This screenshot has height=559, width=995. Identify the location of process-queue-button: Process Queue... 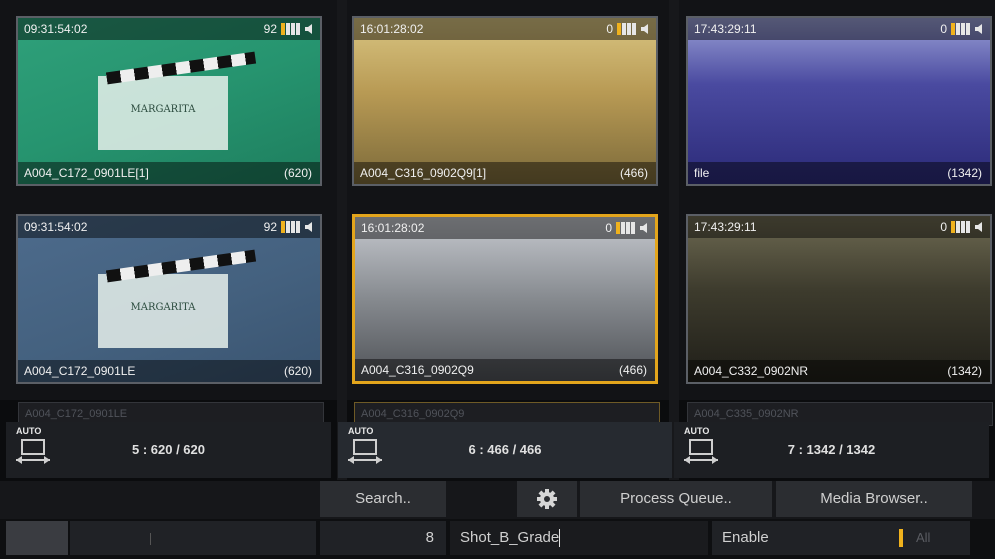
(676, 499).